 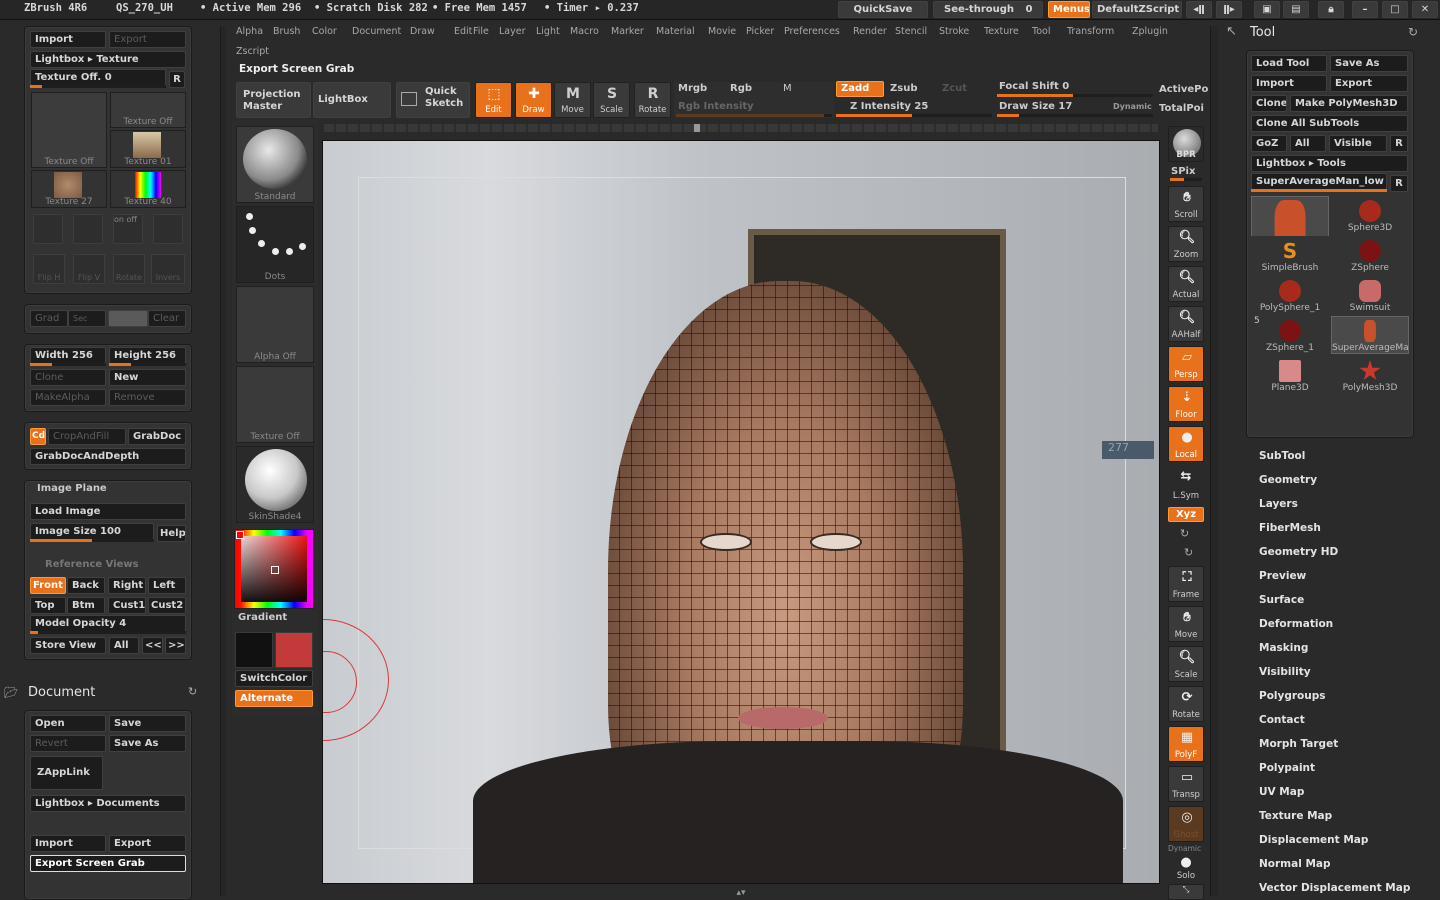 What do you see at coordinates (108, 632) in the screenshot?
I see `model-opacity-slider-bar` at bounding box center [108, 632].